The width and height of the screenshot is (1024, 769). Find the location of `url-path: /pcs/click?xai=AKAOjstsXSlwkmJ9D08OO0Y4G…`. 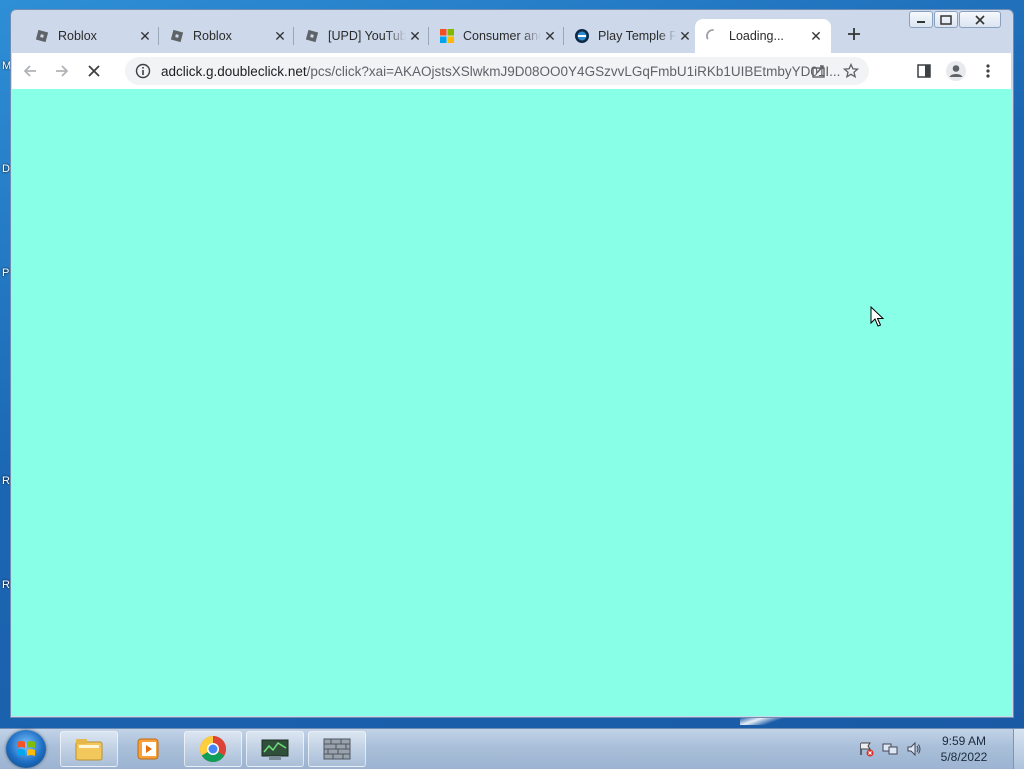

url-path: /pcs/click?xai=AKAOjstsXSlwkmJ9D08OO0Y4G… is located at coordinates (573, 71).